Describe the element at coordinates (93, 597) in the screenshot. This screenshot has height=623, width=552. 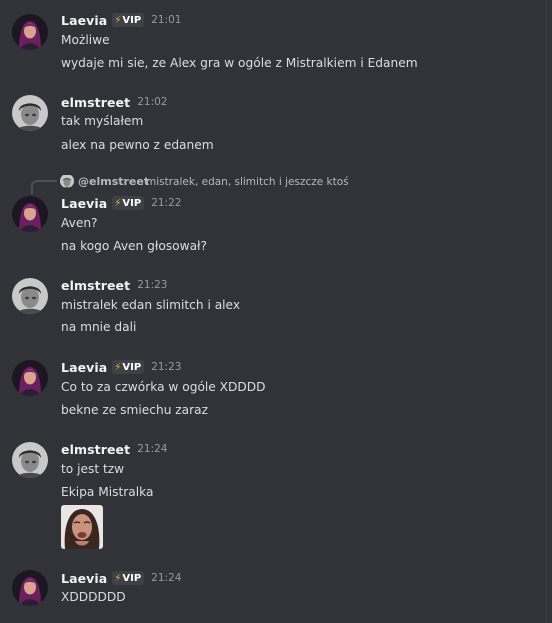
I see `message-text: XDDDDDD` at that location.